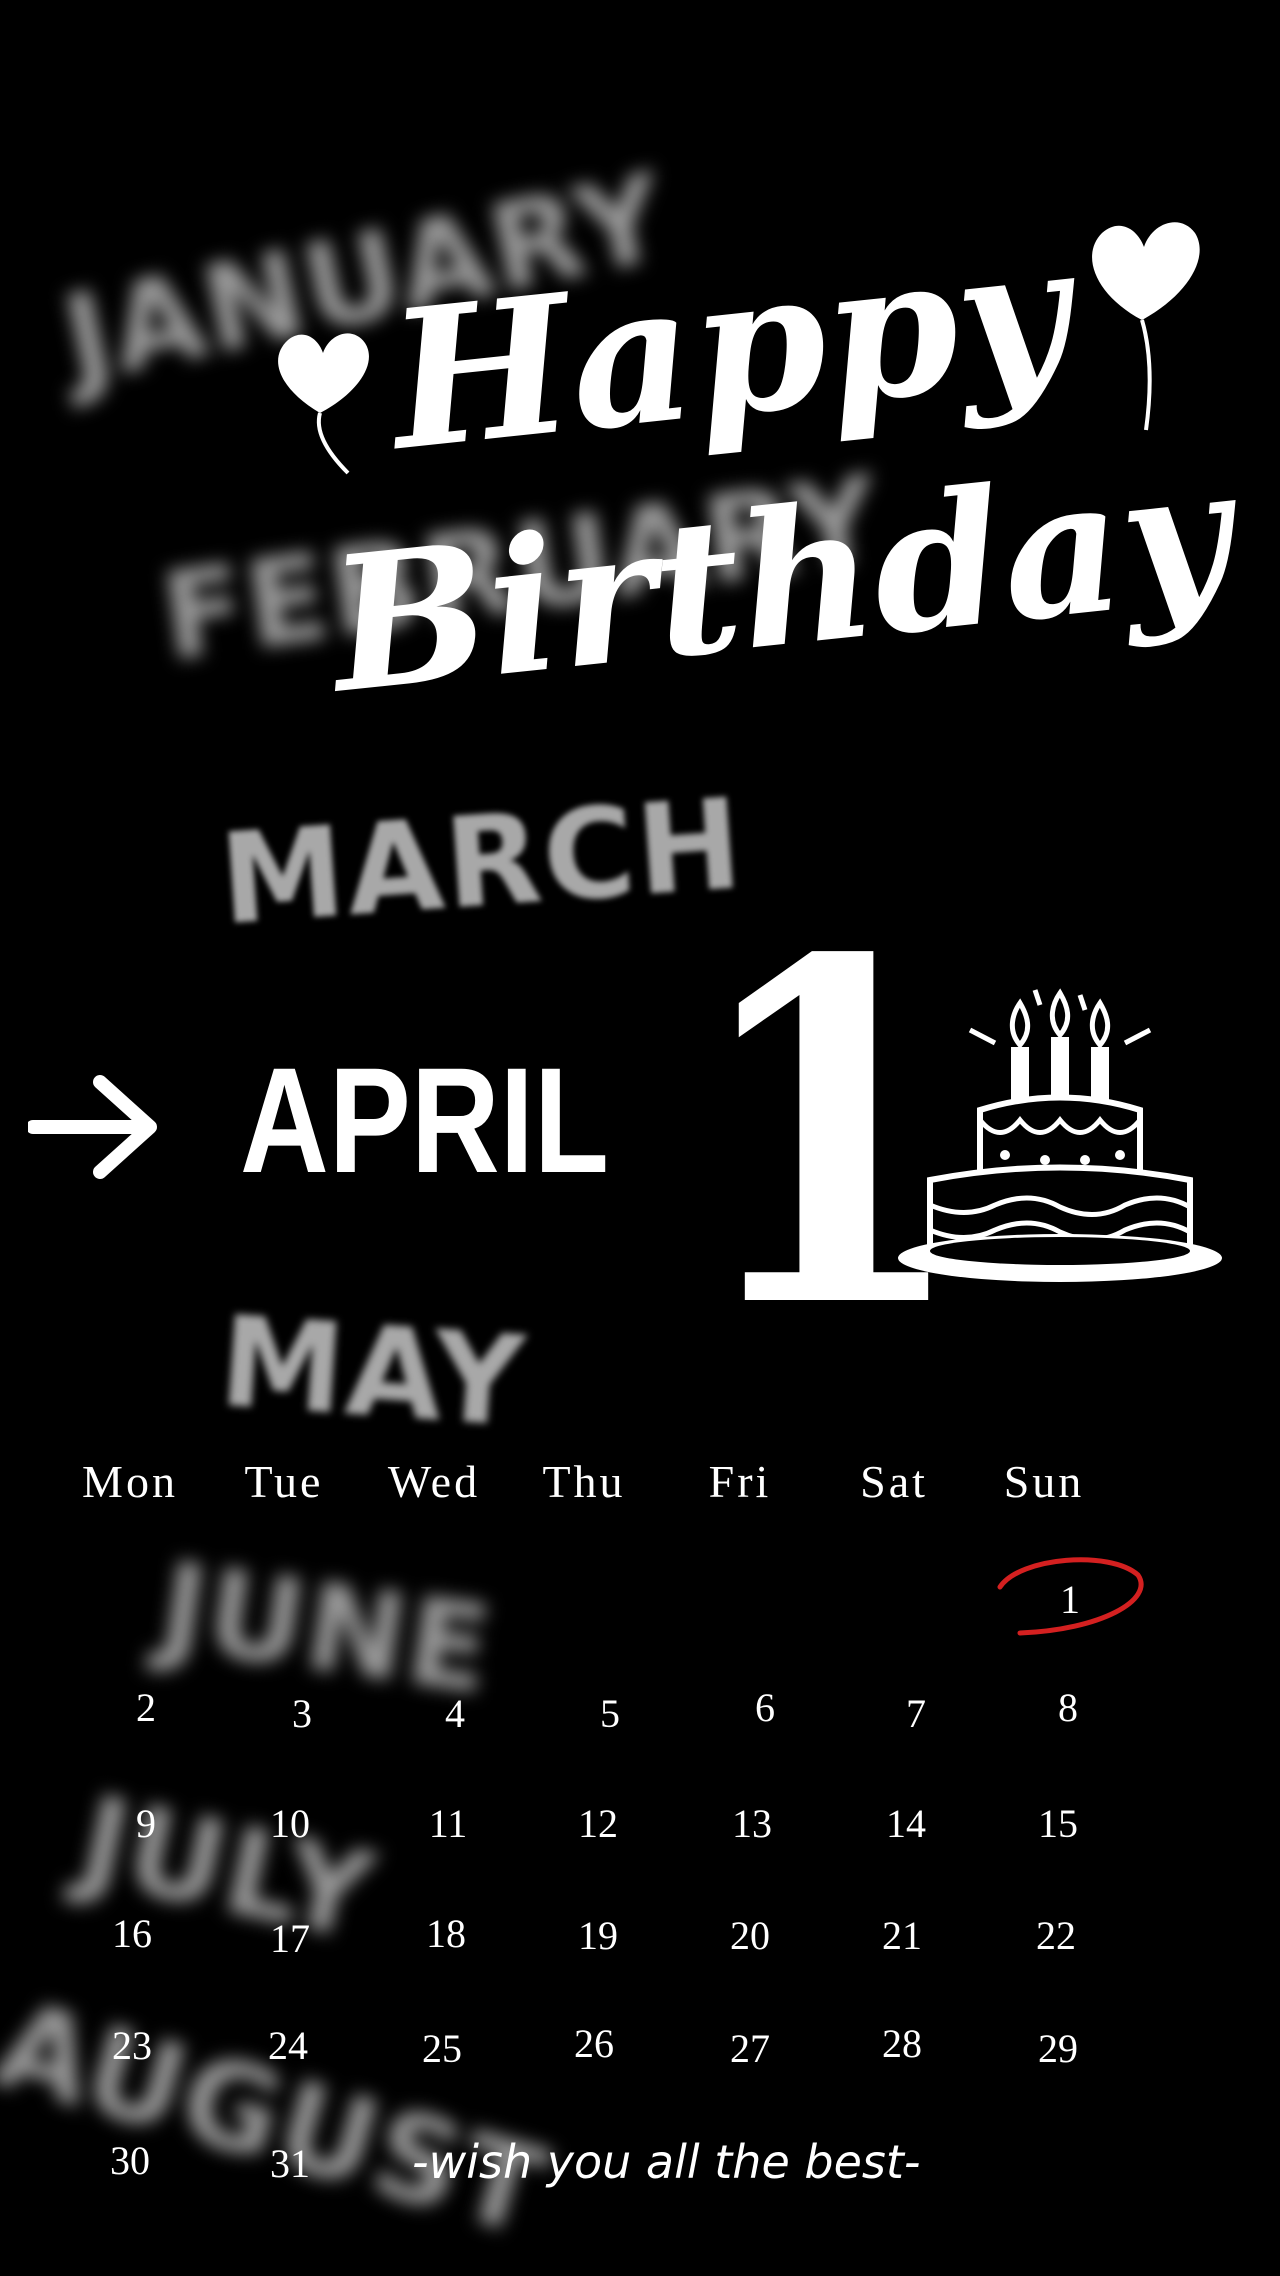 The height and width of the screenshot is (2276, 1280). What do you see at coordinates (146, 1823) in the screenshot?
I see `calendar-day: 9` at bounding box center [146, 1823].